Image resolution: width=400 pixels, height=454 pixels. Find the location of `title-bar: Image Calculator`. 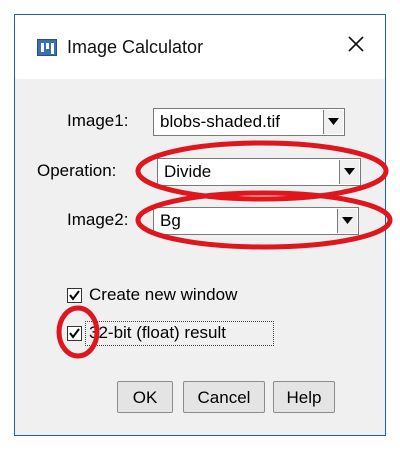

title-bar: Image Calculator is located at coordinates (200, 47).